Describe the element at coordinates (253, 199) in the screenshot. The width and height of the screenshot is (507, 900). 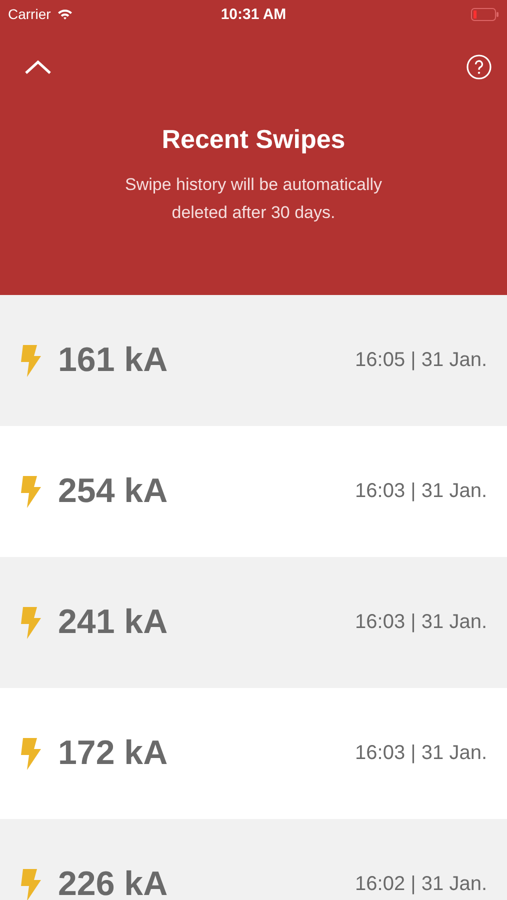
I see `history-notice: Swipe history will be automatically deleted after 30 days.` at that location.